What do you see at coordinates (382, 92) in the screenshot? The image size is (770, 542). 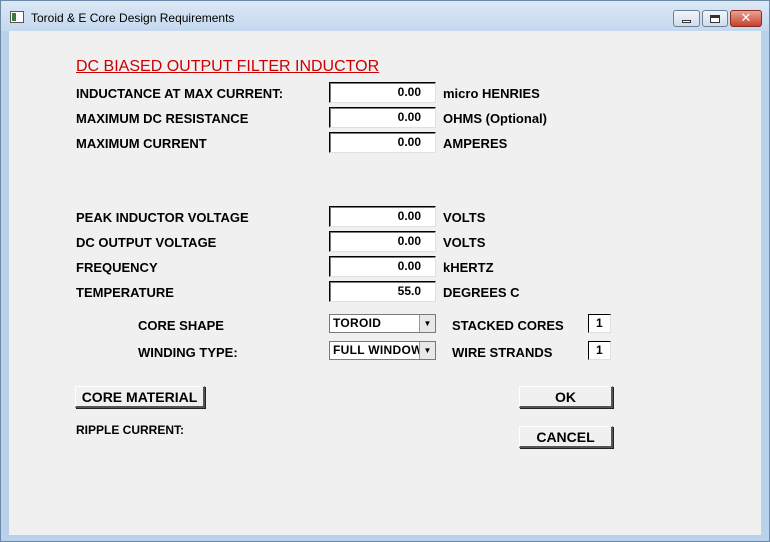 I see `inductance-input: 0.00` at bounding box center [382, 92].